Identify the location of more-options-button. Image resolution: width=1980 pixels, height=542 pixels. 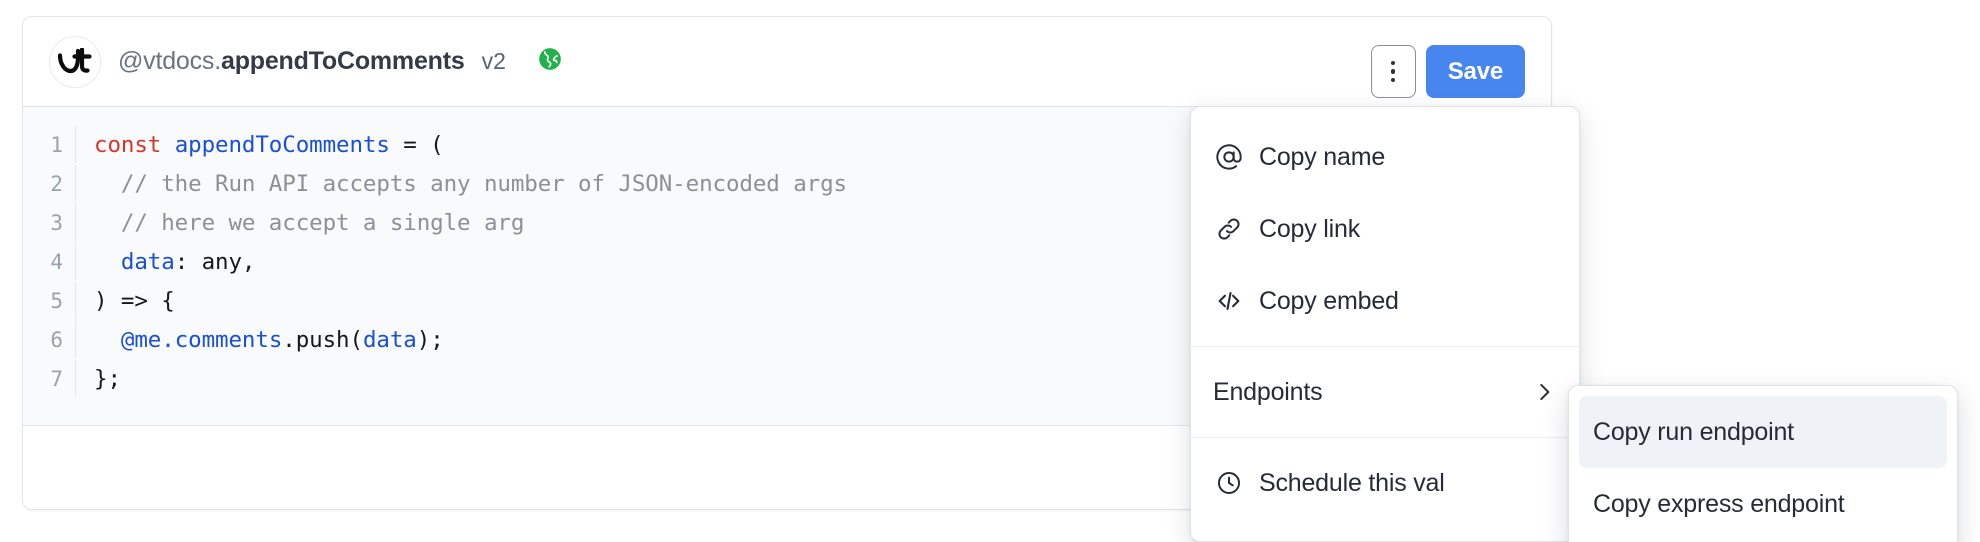
(1393, 71).